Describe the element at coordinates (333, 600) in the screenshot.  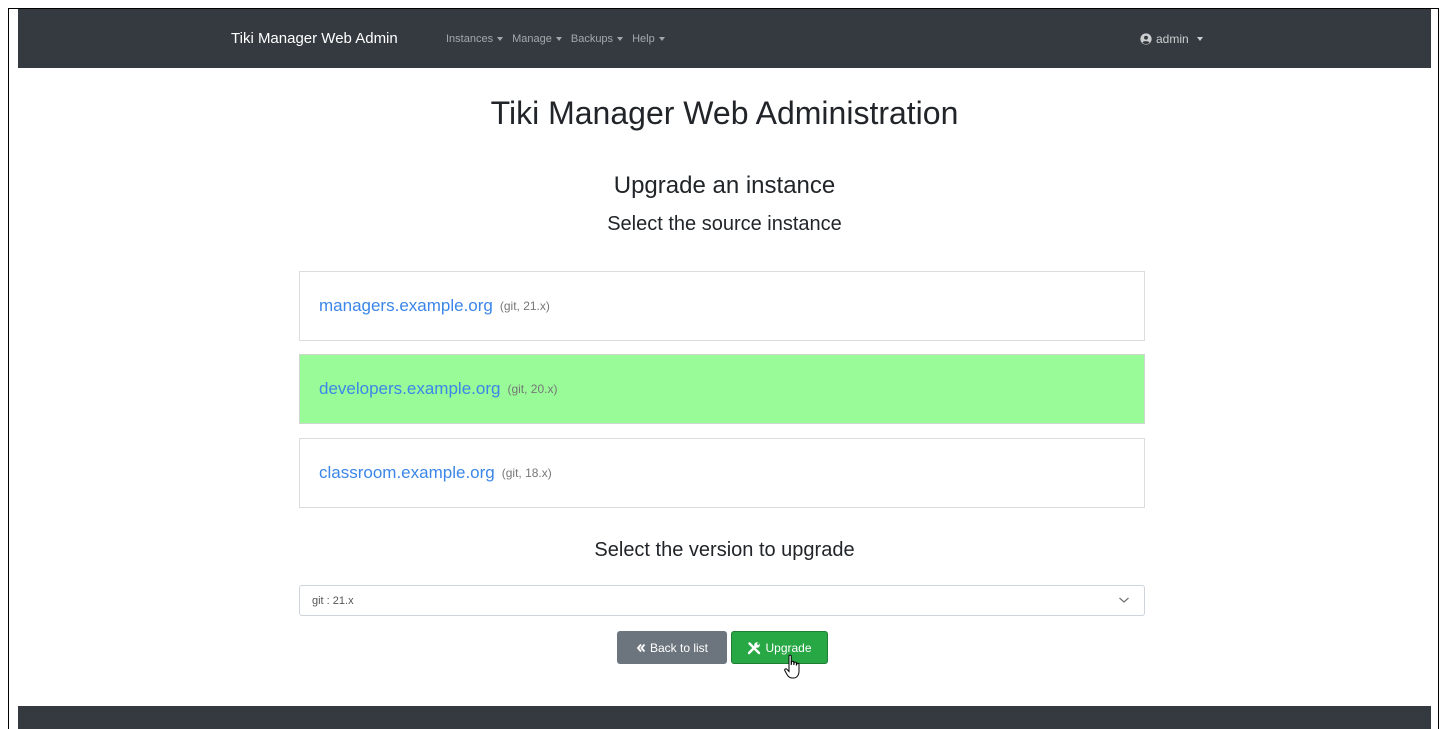
I see `version-select-value: git : 21.x` at that location.